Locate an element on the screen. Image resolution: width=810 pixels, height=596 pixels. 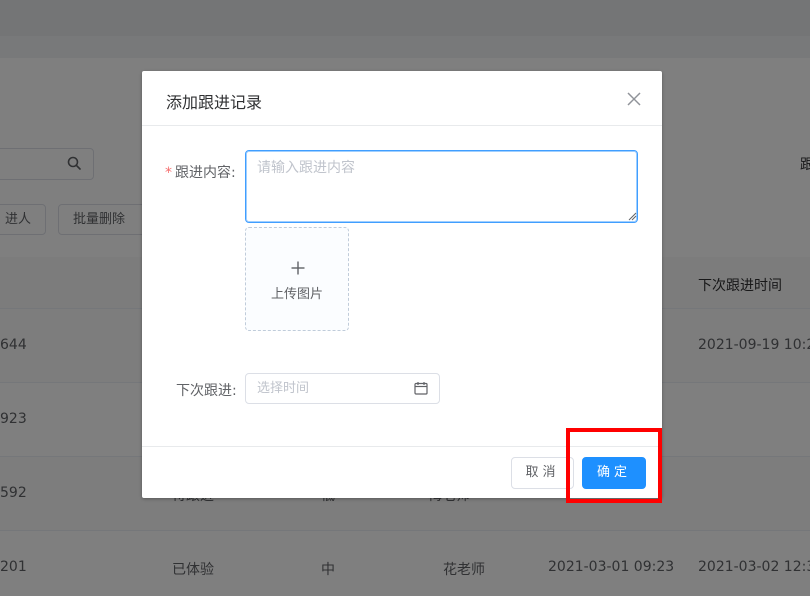
cancel-button: 取消 is located at coordinates (542, 473).